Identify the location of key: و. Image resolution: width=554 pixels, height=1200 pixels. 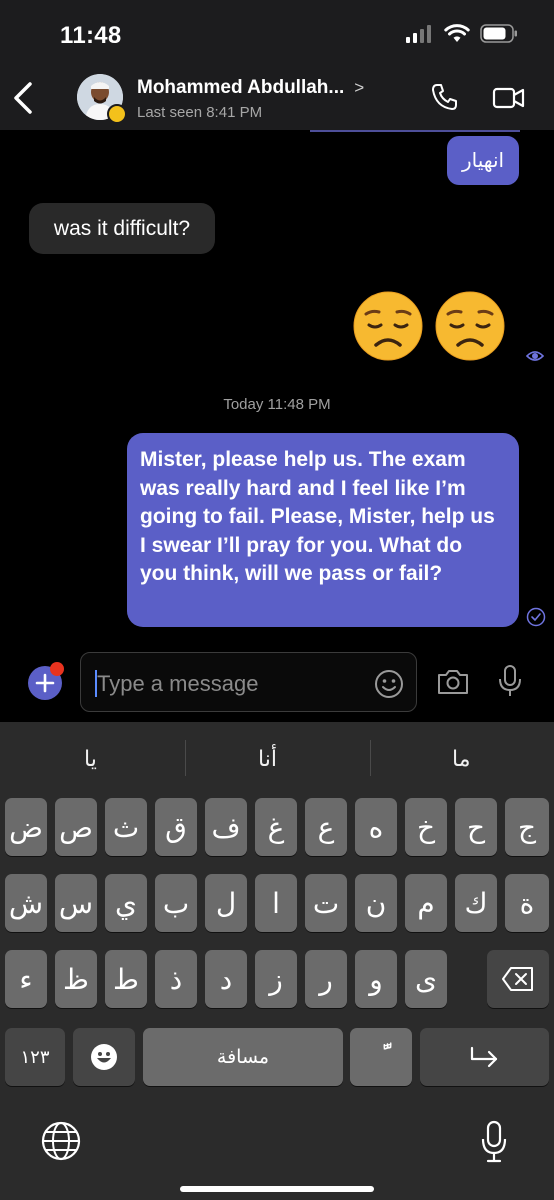
(376, 979).